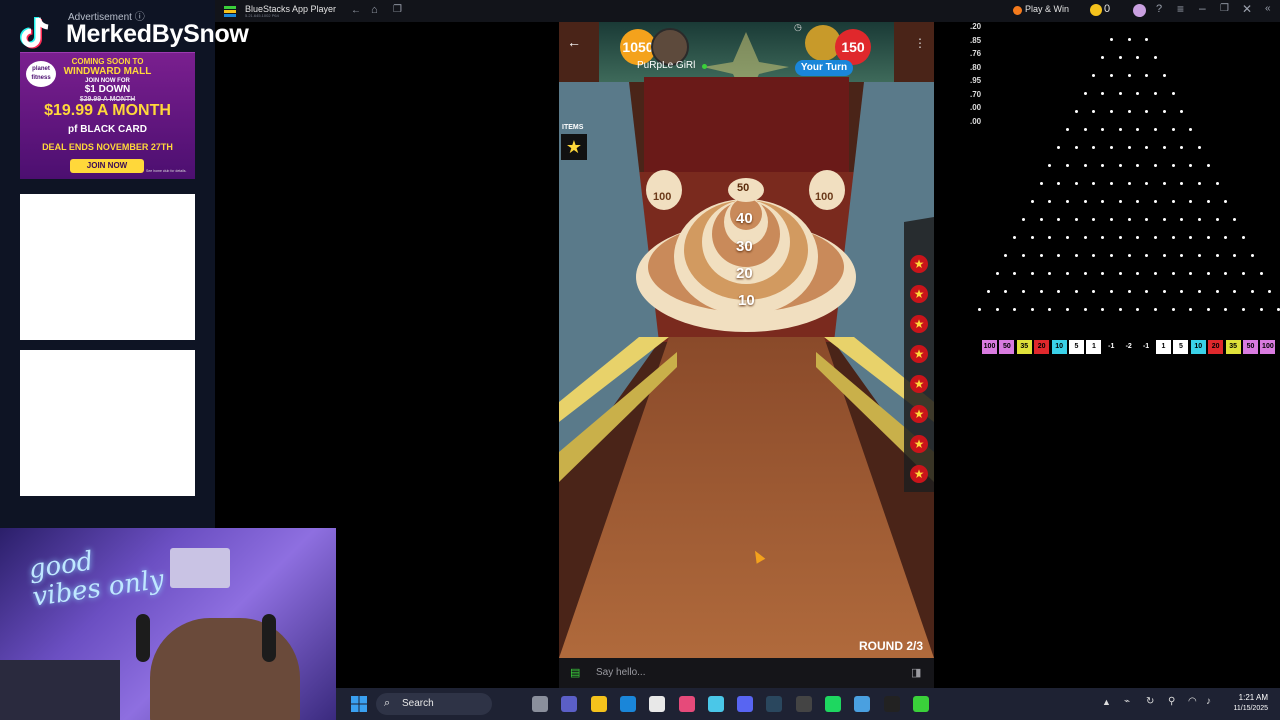 Image resolution: width=1280 pixels, height=720 pixels. I want to click on copilot-icon, so click(715, 704).